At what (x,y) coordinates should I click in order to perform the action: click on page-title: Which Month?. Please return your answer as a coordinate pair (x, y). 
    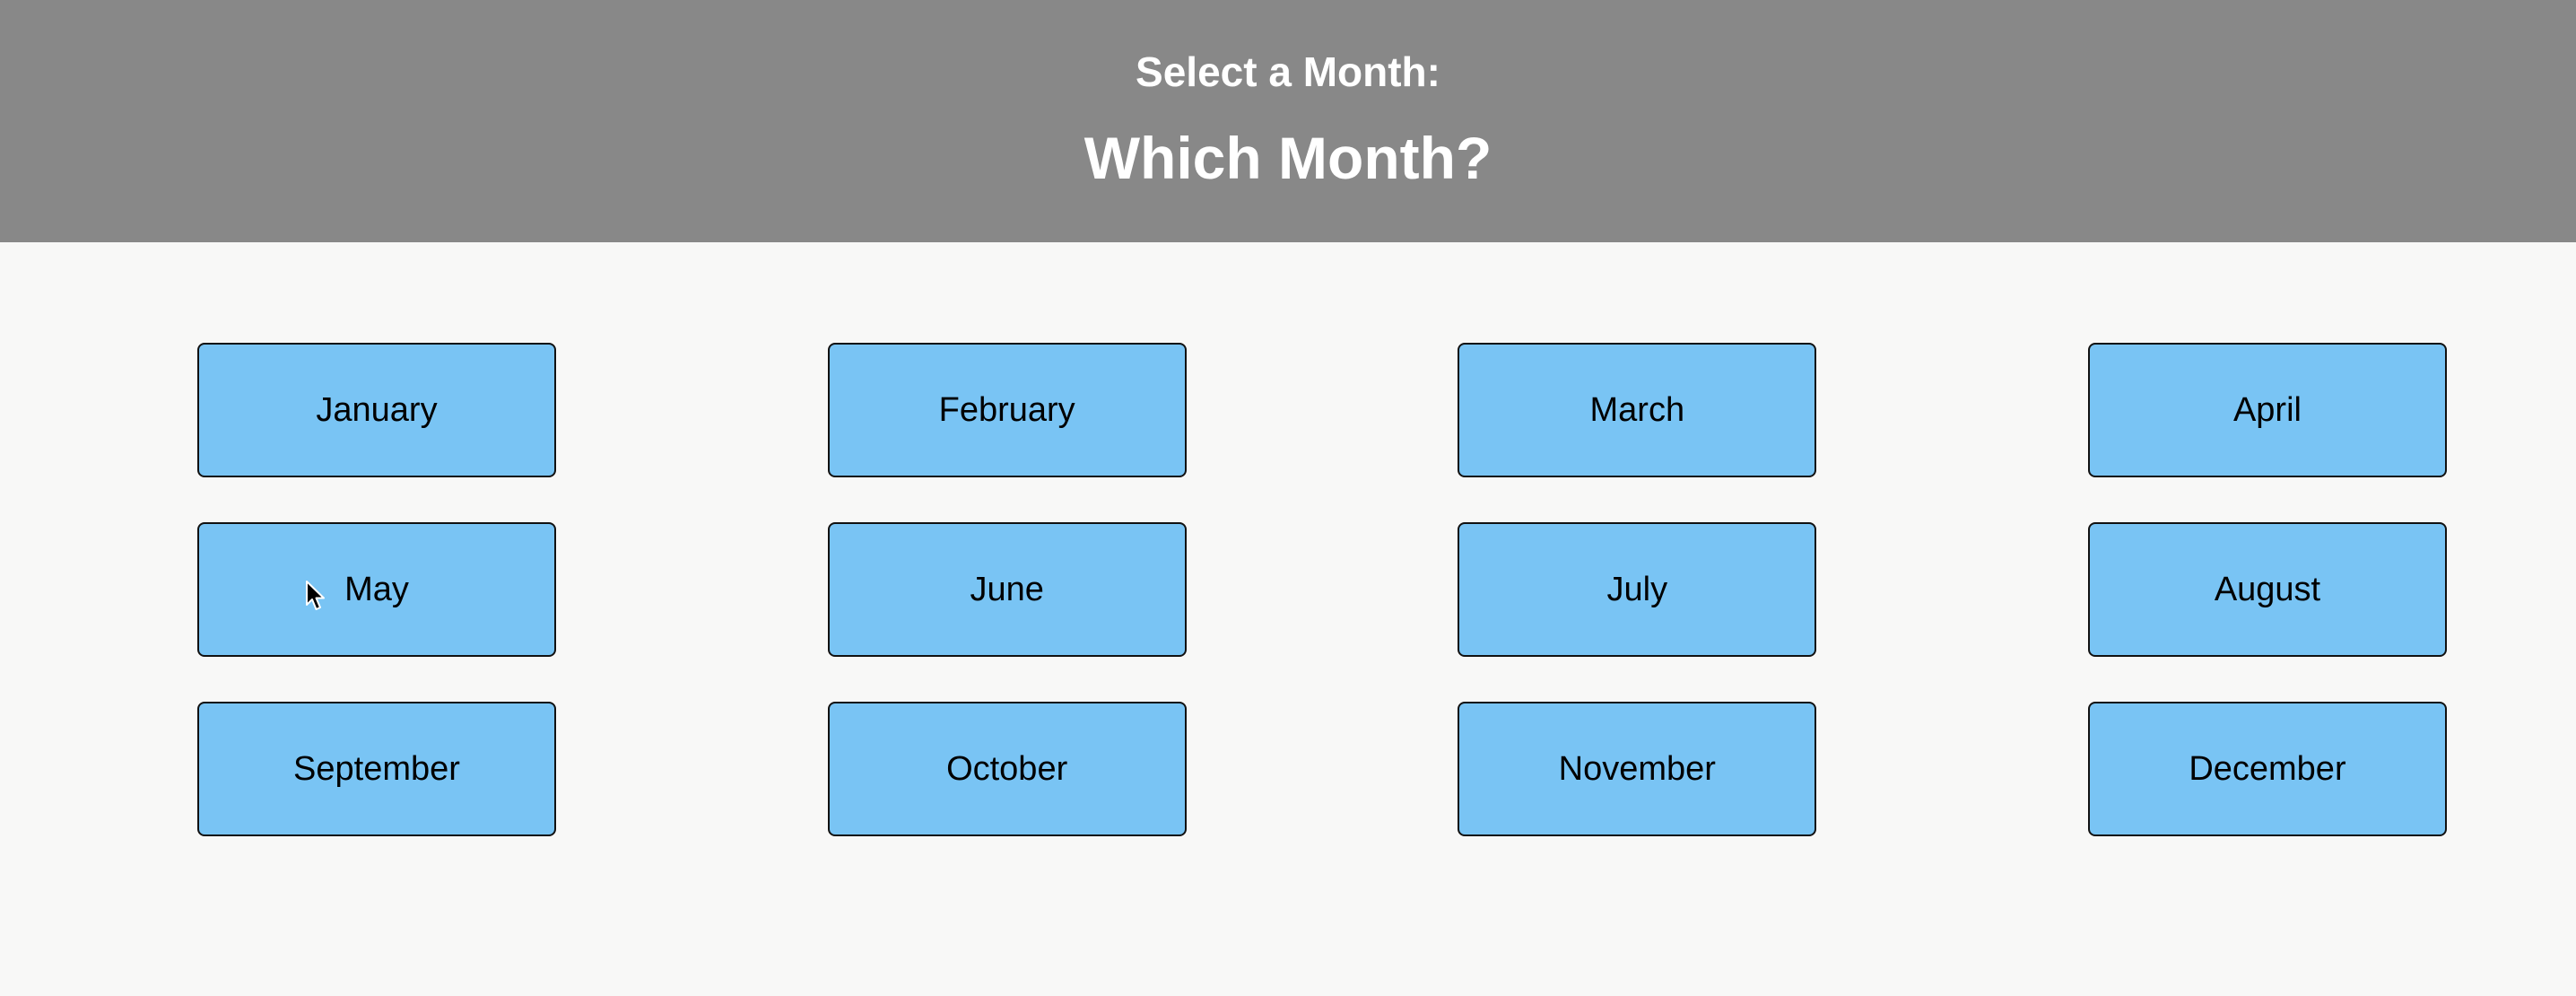
    Looking at the image, I should click on (1288, 158).